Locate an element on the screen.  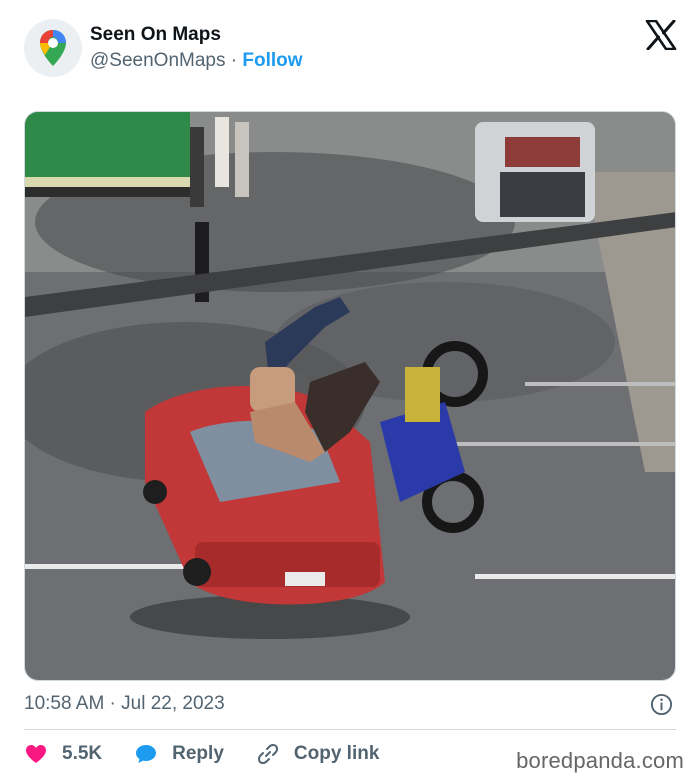
author-name: Seen On Maps is located at coordinates (196, 35).